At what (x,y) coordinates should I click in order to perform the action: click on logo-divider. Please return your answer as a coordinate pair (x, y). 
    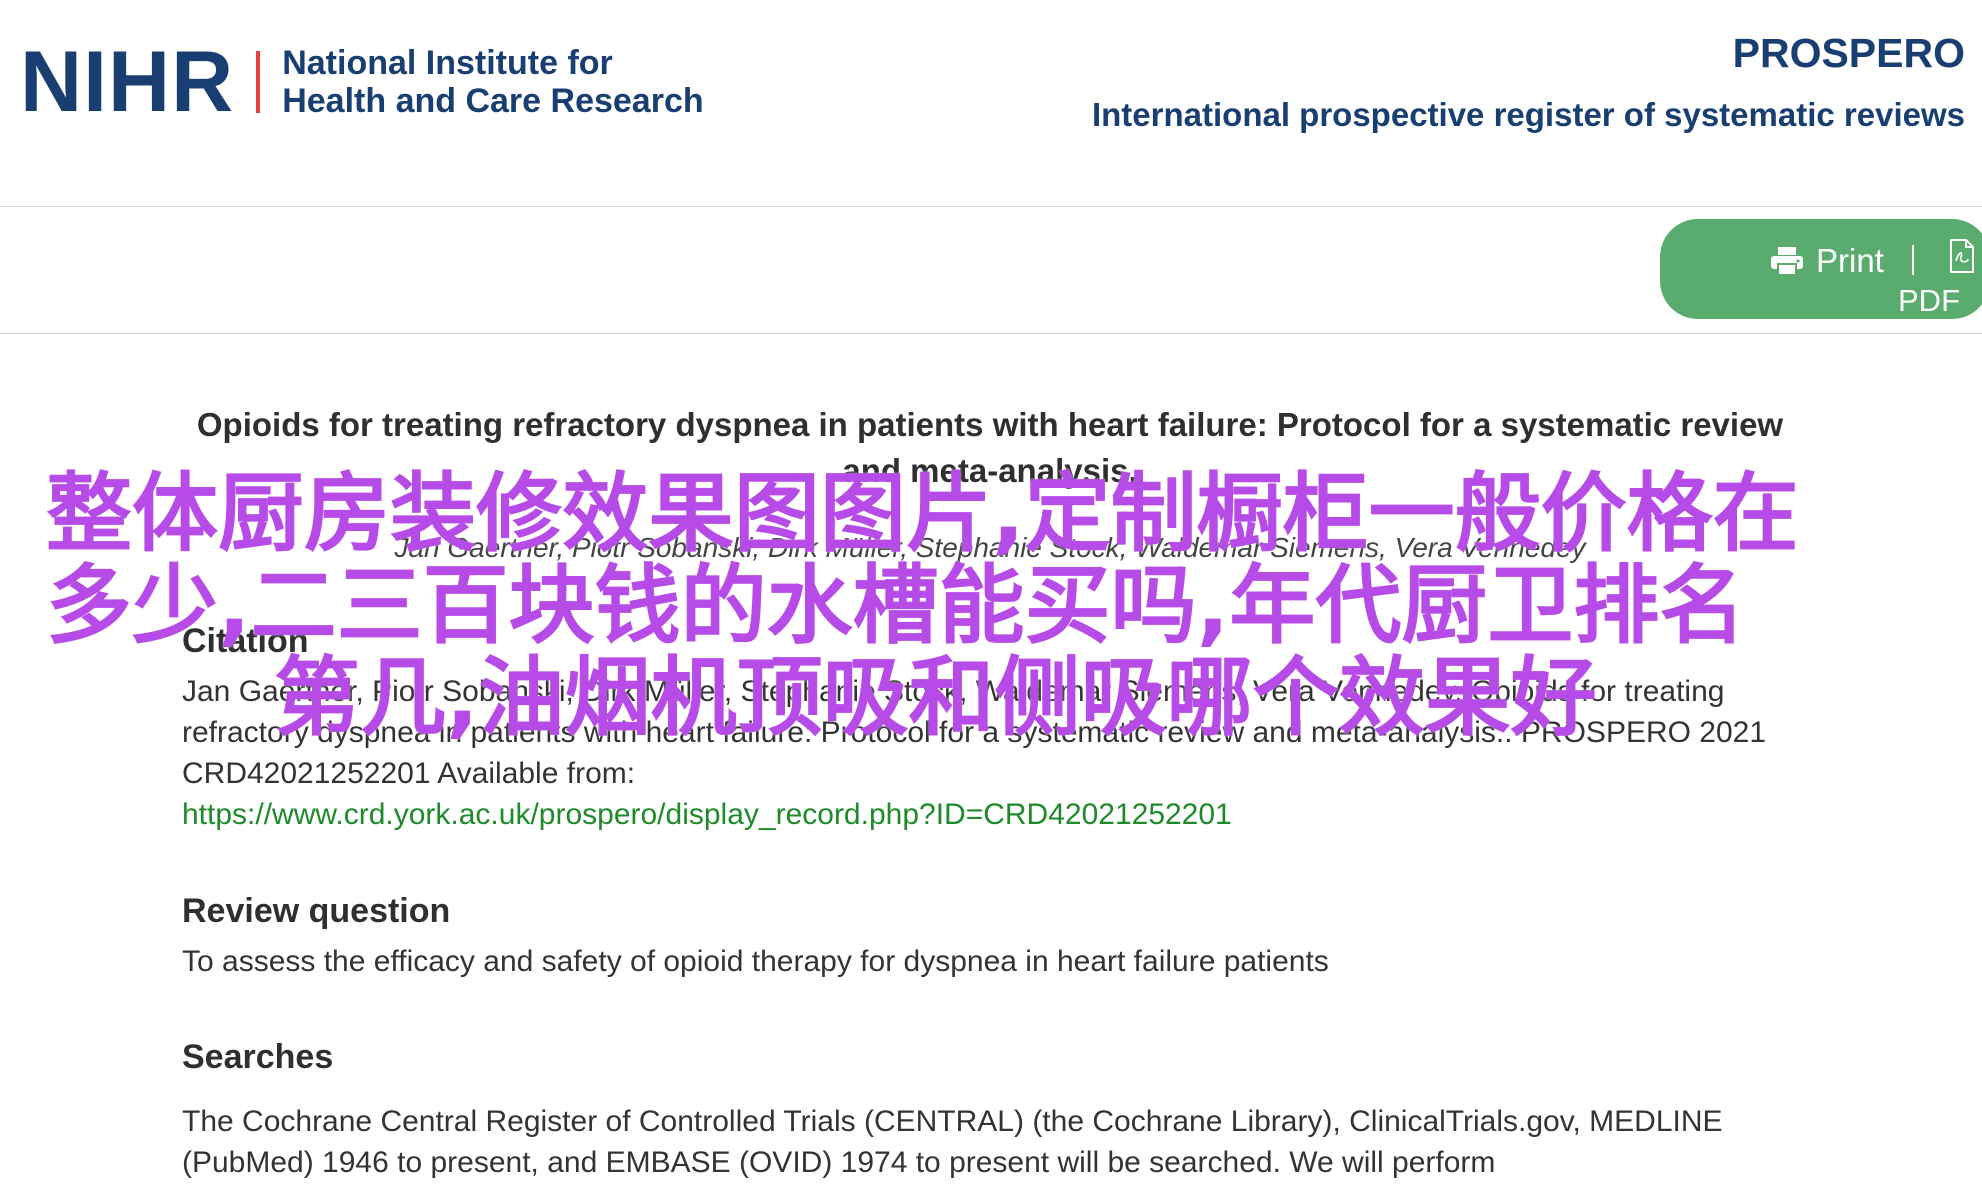
    Looking at the image, I should click on (258, 82).